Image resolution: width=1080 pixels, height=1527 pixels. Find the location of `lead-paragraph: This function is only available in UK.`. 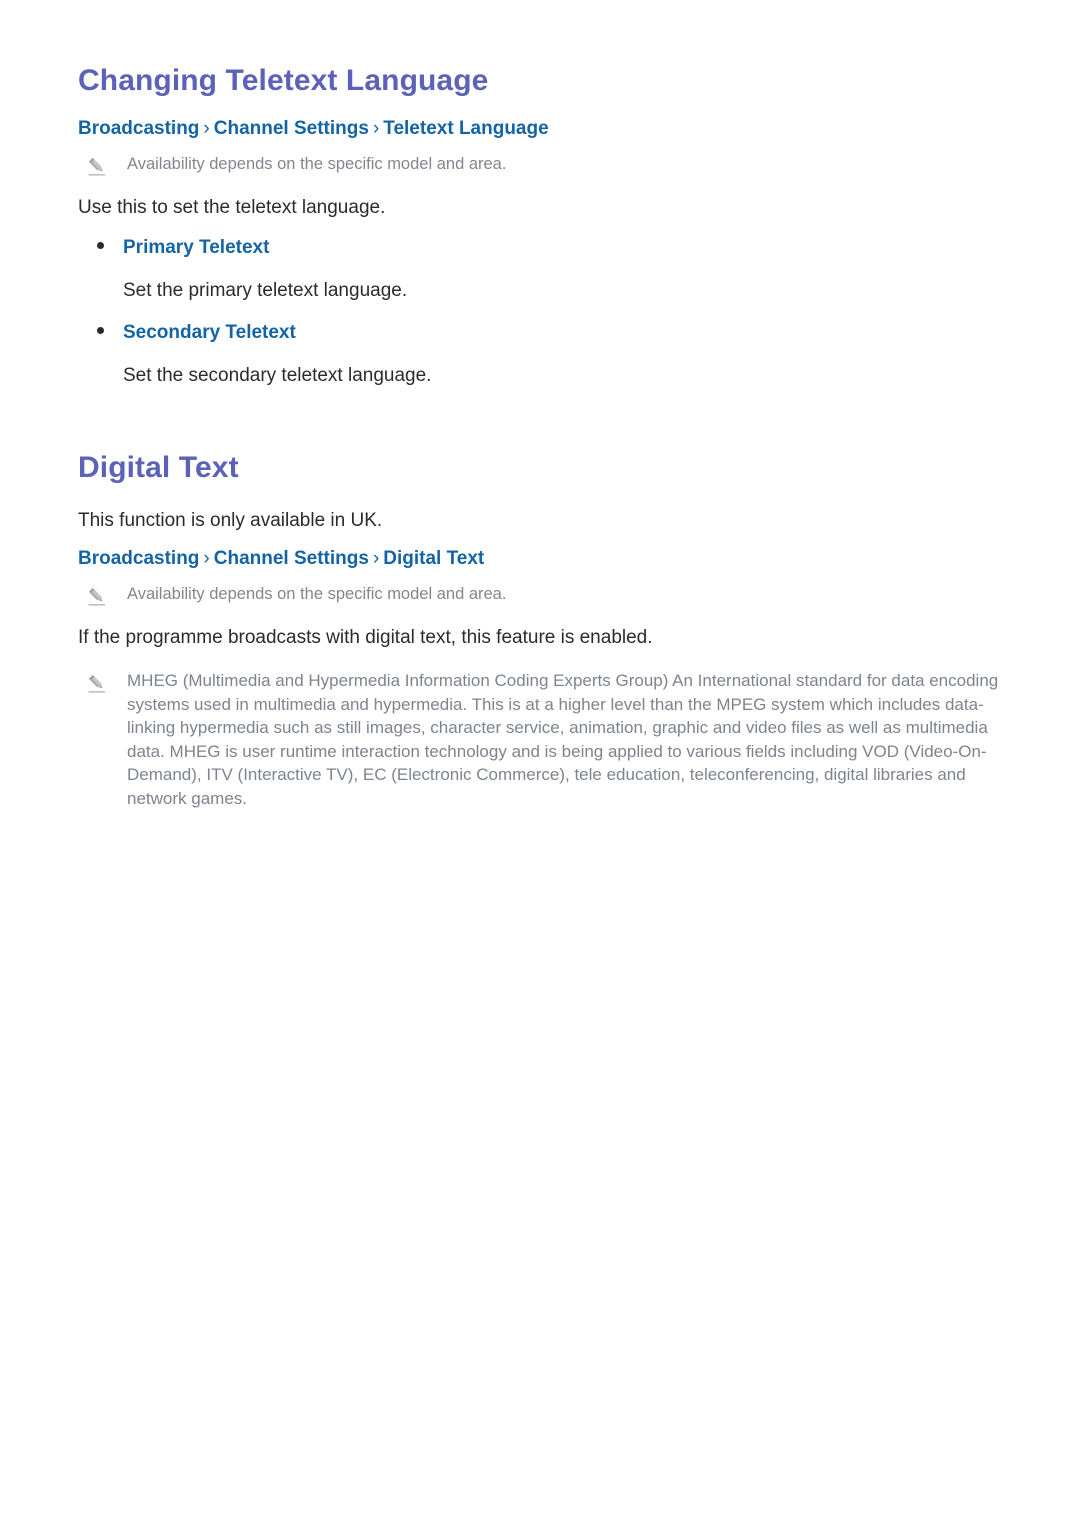

lead-paragraph: This function is only available in UK. is located at coordinates (230, 520).